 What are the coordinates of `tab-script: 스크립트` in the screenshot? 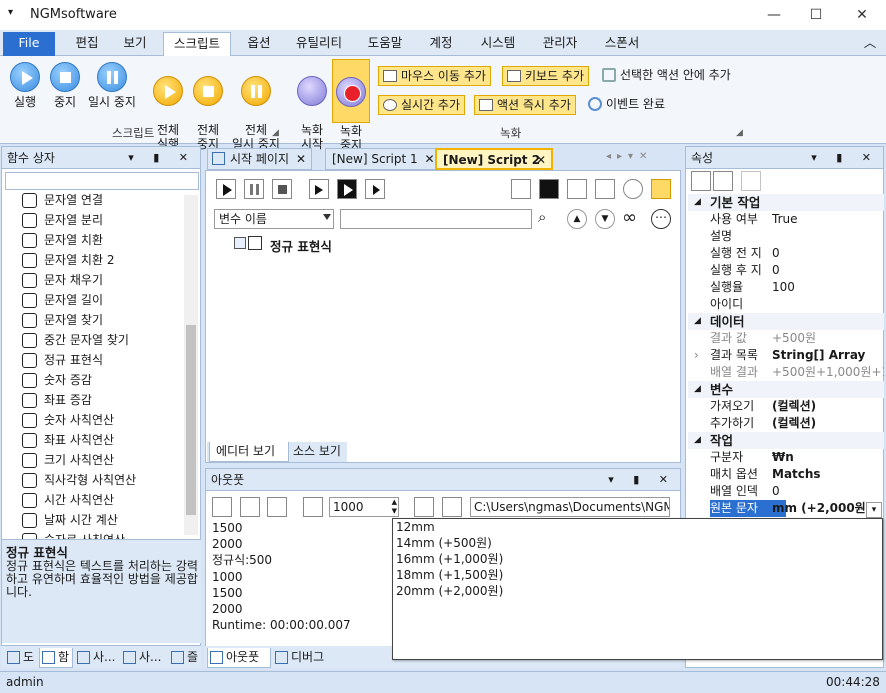 It's located at (197, 44).